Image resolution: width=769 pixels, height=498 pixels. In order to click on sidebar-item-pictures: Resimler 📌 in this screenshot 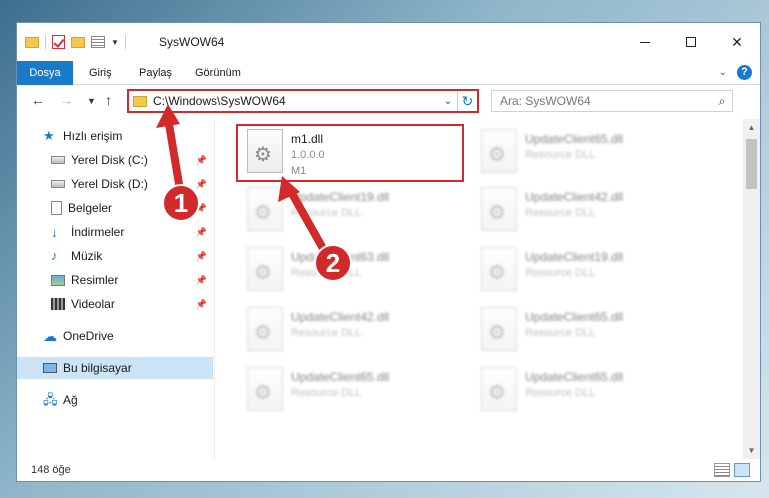, I will do `click(115, 280)`.